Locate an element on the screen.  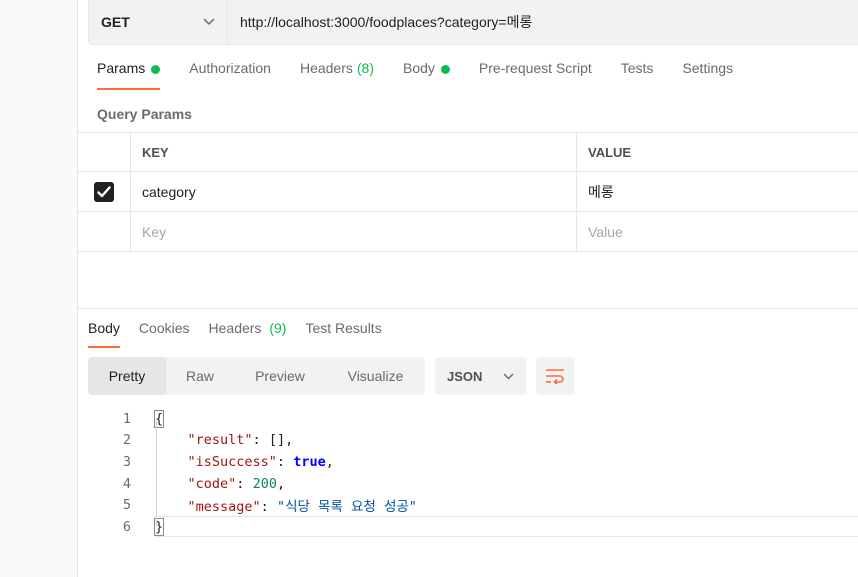
view-visualize-button: Visualize is located at coordinates (375, 376).